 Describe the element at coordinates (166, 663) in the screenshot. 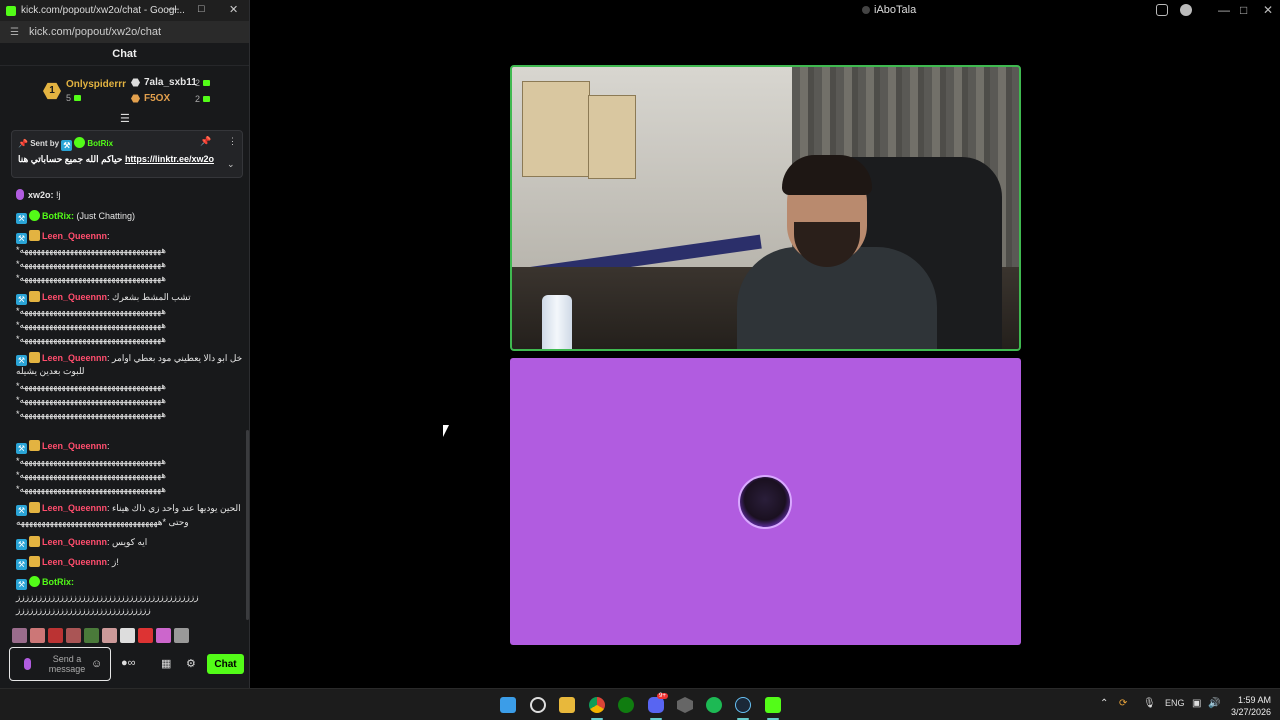

I see `store-icon: ▦` at that location.